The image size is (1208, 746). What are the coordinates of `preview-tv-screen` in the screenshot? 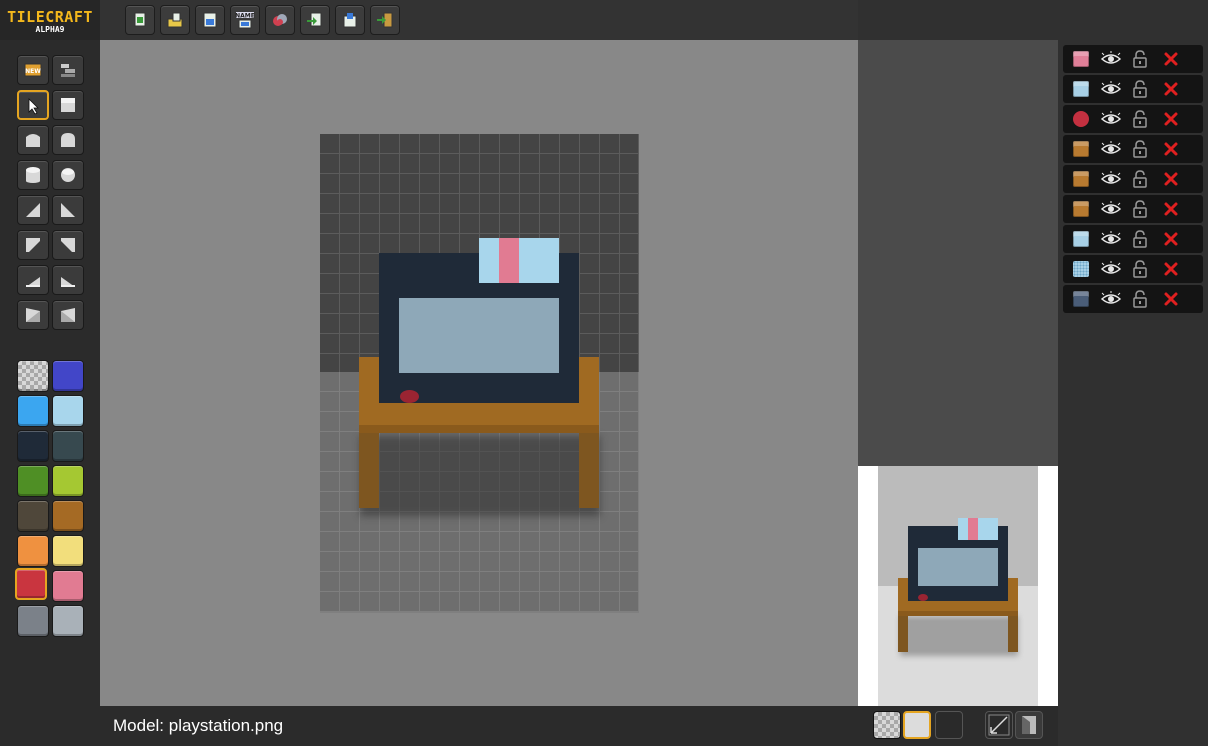 It's located at (958, 567).